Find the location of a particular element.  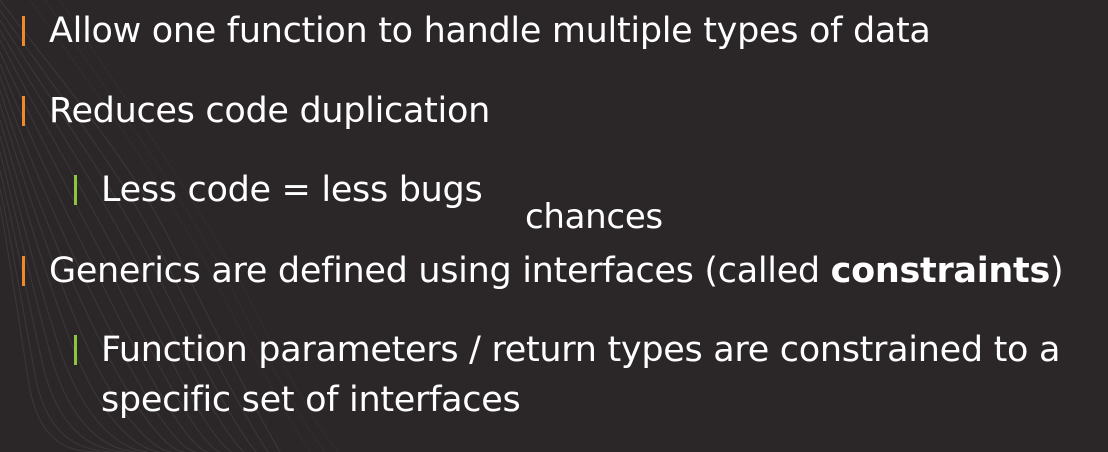

handwritten-annotation: chances is located at coordinates (594, 217).